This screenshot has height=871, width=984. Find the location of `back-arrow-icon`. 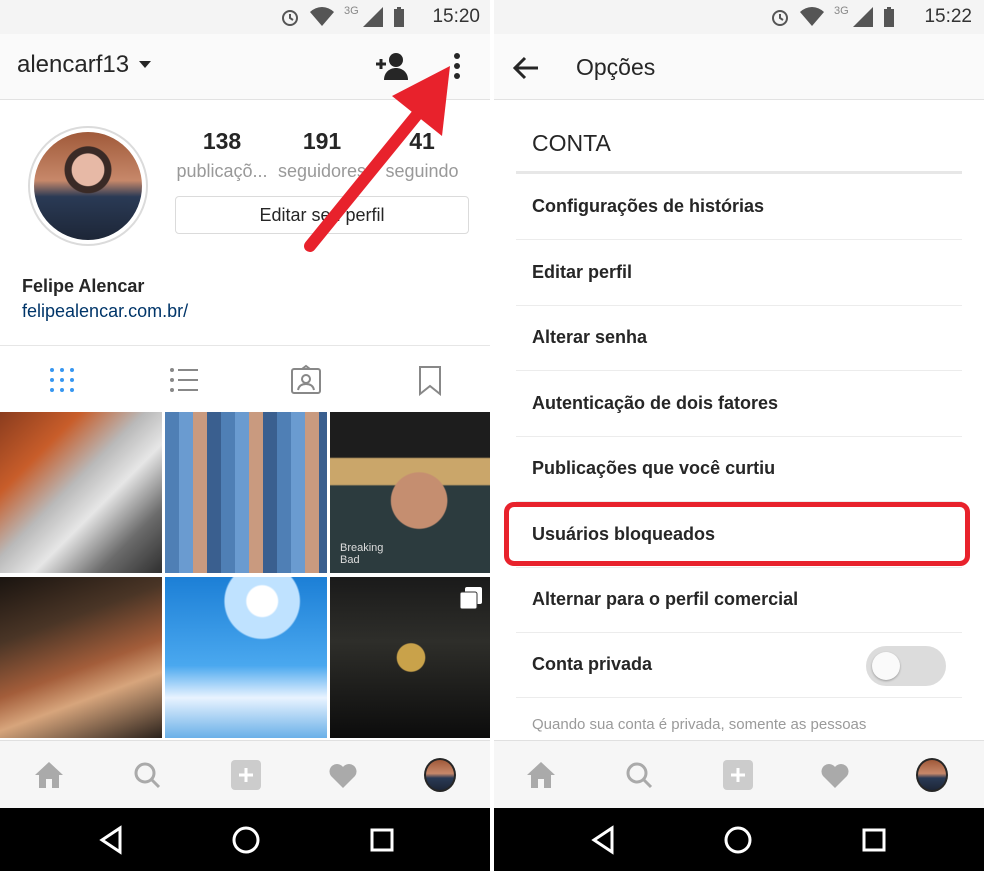

back-arrow-icon is located at coordinates (526, 68).